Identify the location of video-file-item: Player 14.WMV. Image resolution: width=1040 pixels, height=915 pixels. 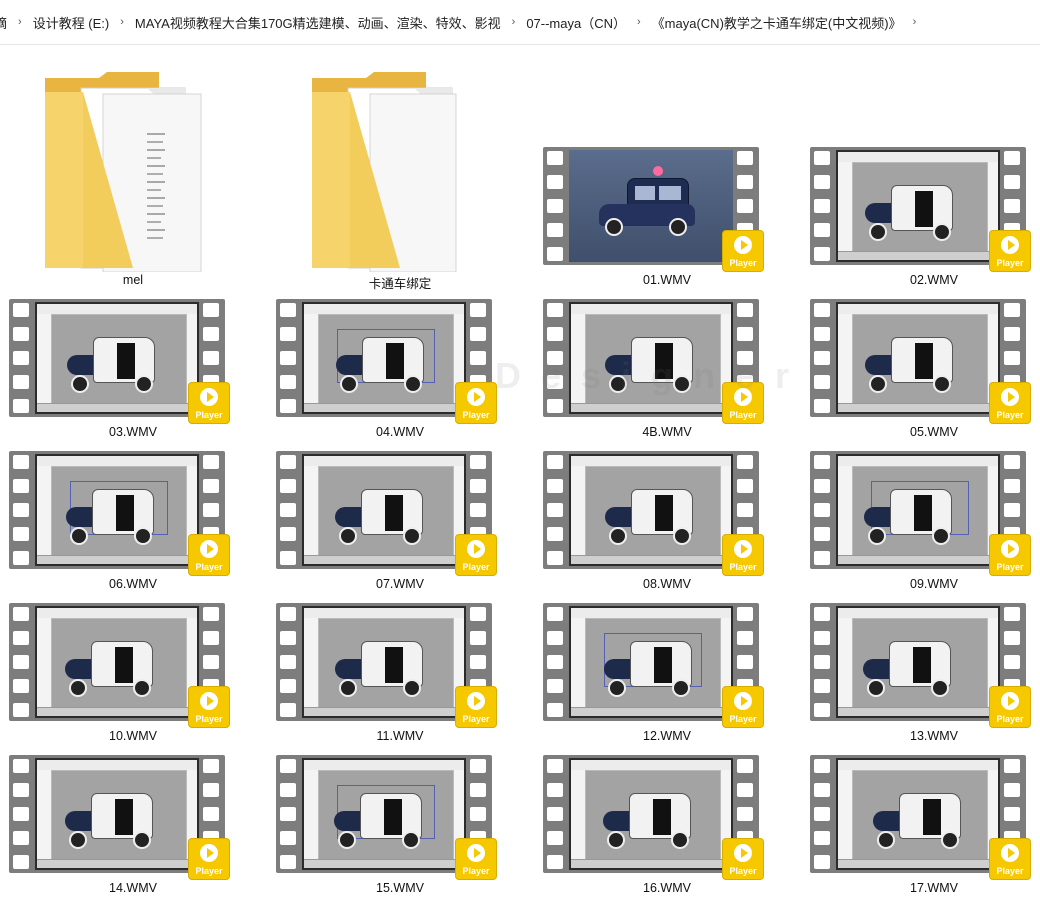
(133, 828).